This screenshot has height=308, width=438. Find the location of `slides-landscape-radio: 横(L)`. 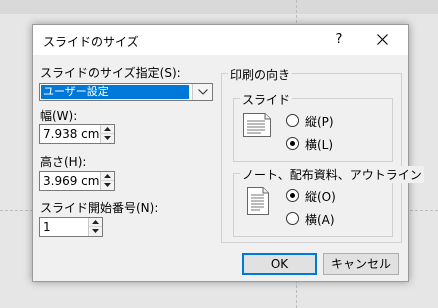

slides-landscape-radio: 横(L) is located at coordinates (331, 144).